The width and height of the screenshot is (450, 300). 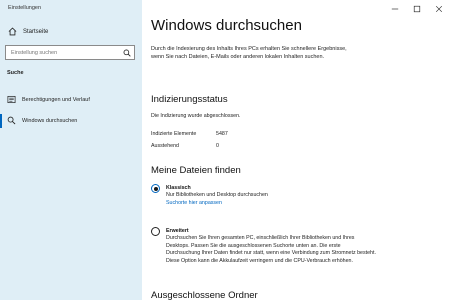 What do you see at coordinates (12, 32) in the screenshot?
I see `home-icon` at bounding box center [12, 32].